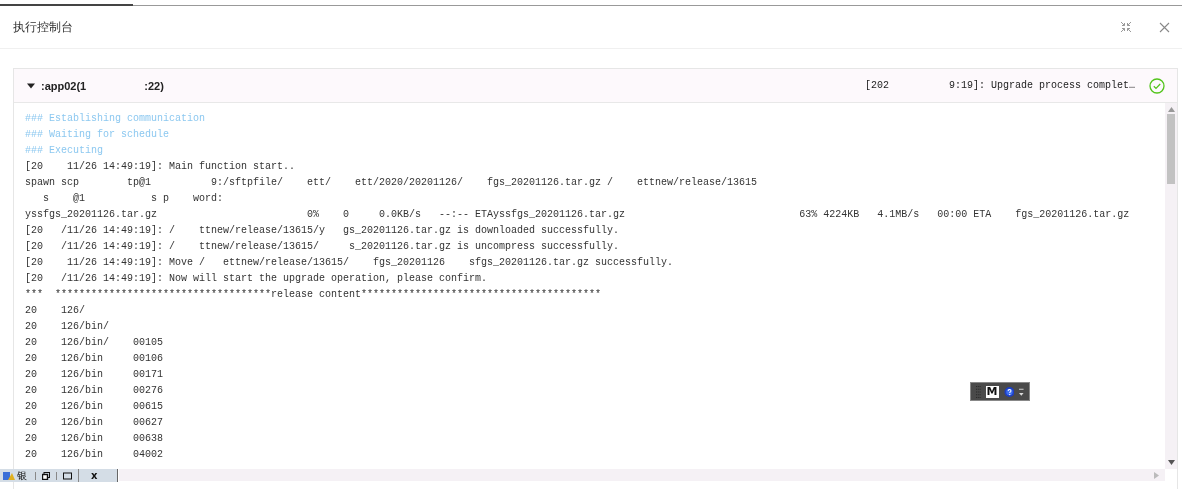  What do you see at coordinates (1009, 391) in the screenshot?
I see `help-icon` at bounding box center [1009, 391].